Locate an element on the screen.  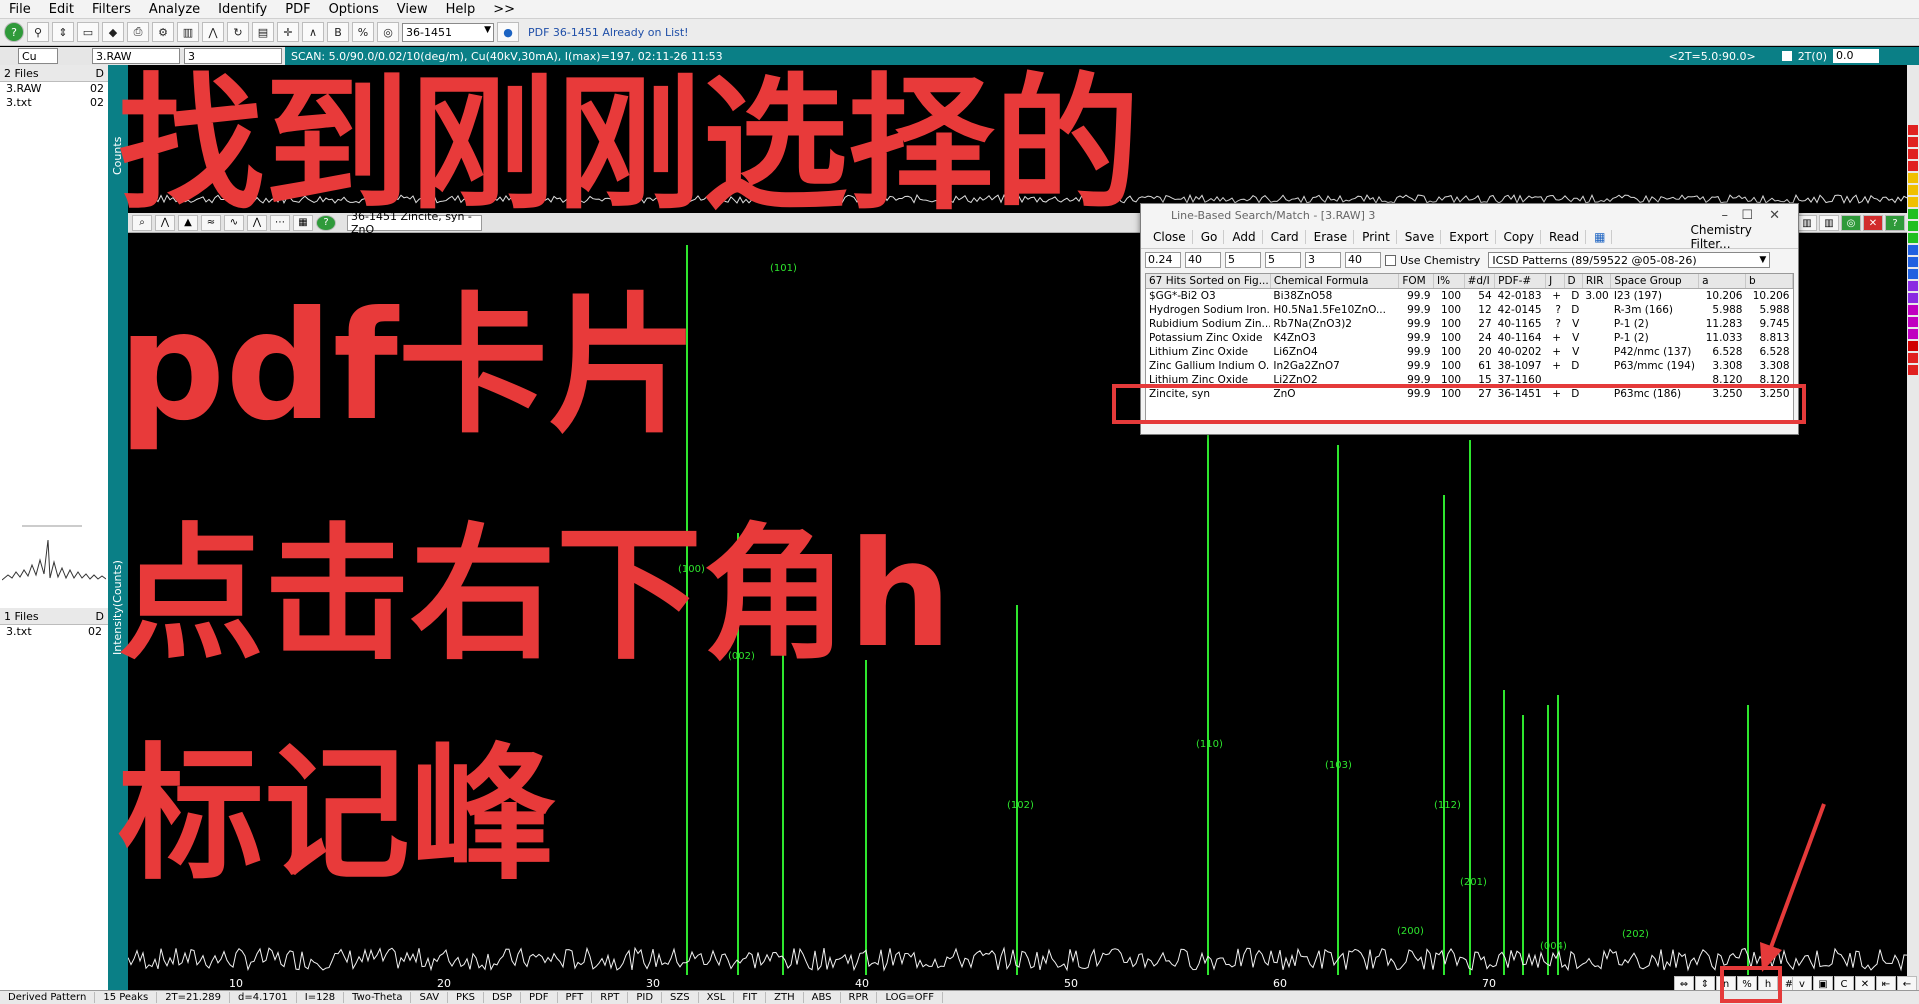
thumbnail-pattern is located at coordinates (54, 555).